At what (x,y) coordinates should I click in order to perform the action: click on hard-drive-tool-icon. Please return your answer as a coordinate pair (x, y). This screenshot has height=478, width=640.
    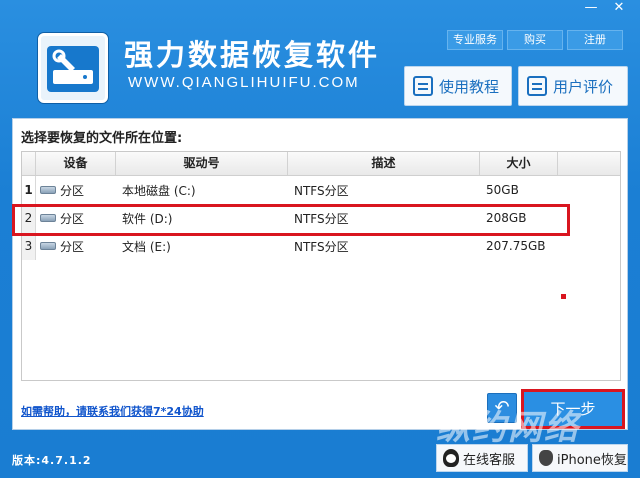
    Looking at the image, I should click on (73, 69).